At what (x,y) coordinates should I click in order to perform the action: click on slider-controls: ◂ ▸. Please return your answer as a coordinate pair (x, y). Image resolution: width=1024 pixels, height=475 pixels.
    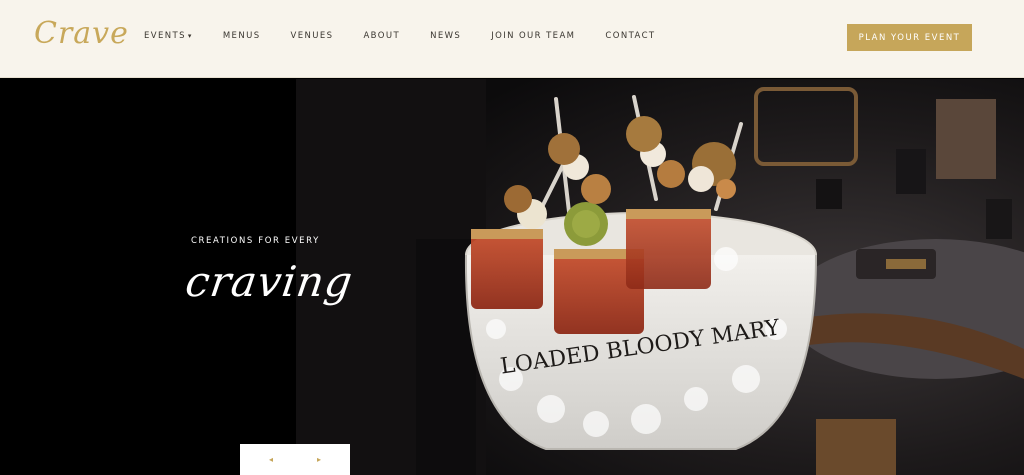
    Looking at the image, I should click on (295, 459).